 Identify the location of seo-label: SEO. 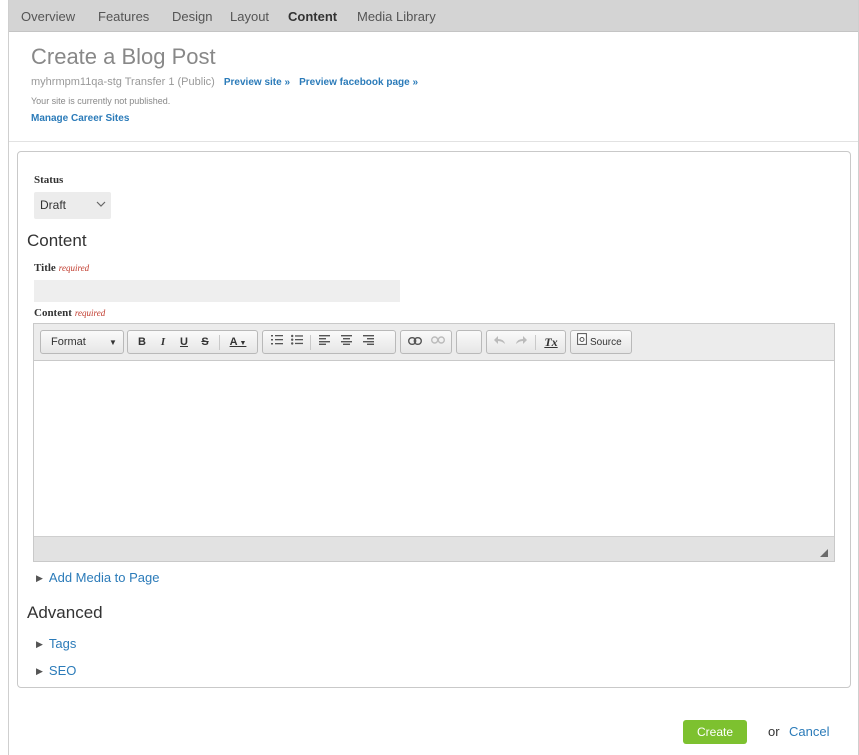
(62, 670).